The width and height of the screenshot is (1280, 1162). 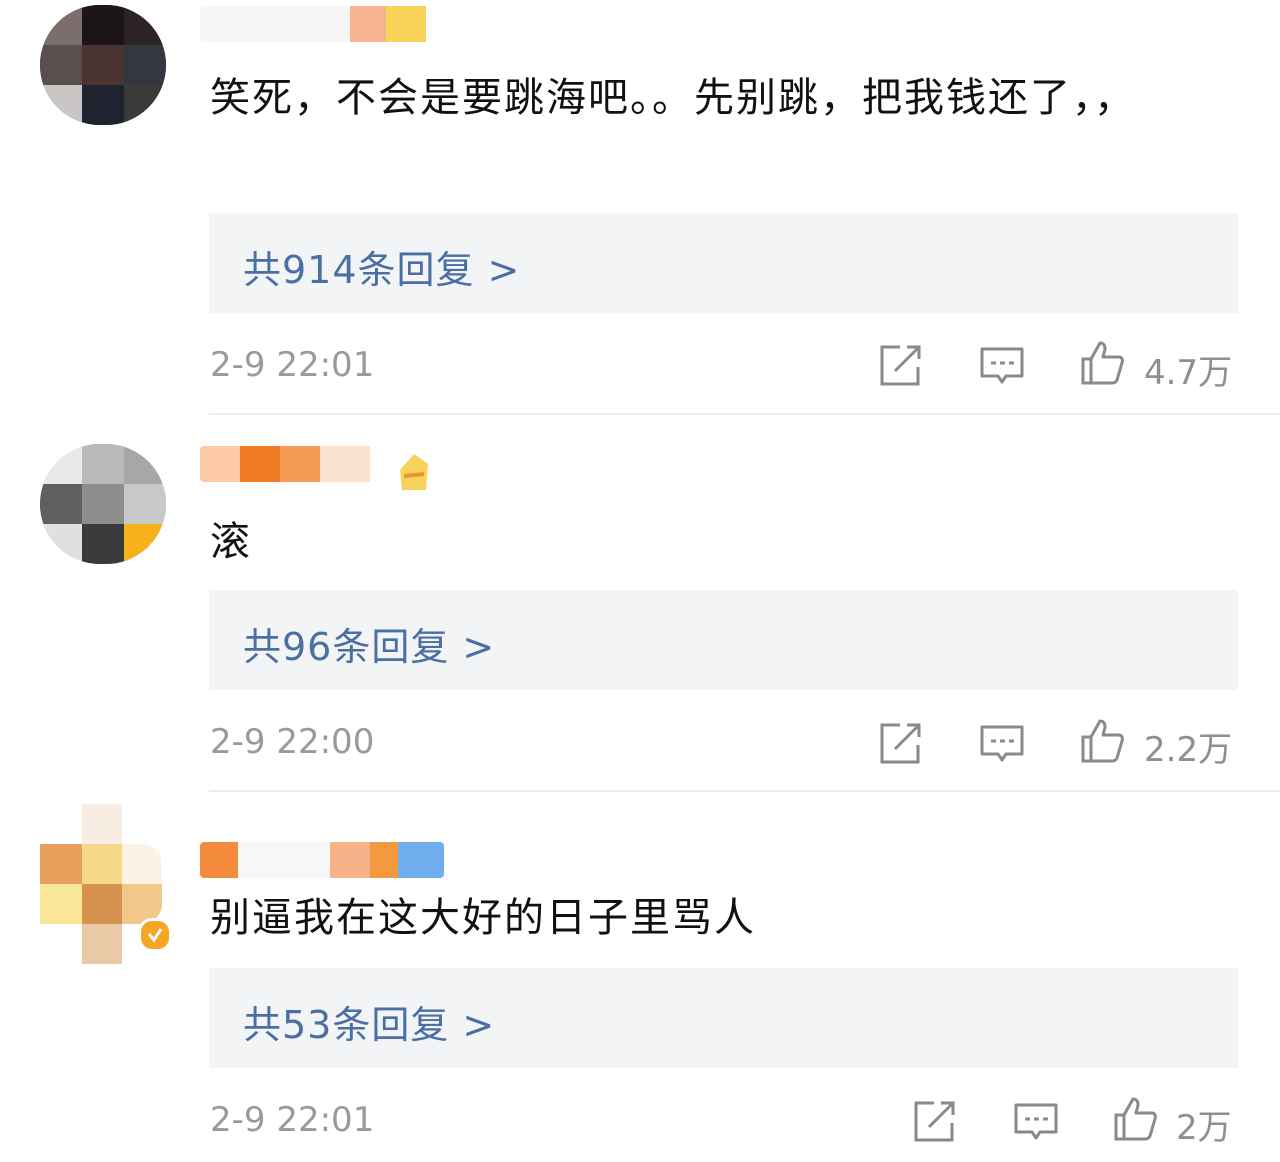 I want to click on view-replies-button: 共914条回复 >, so click(x=723, y=263).